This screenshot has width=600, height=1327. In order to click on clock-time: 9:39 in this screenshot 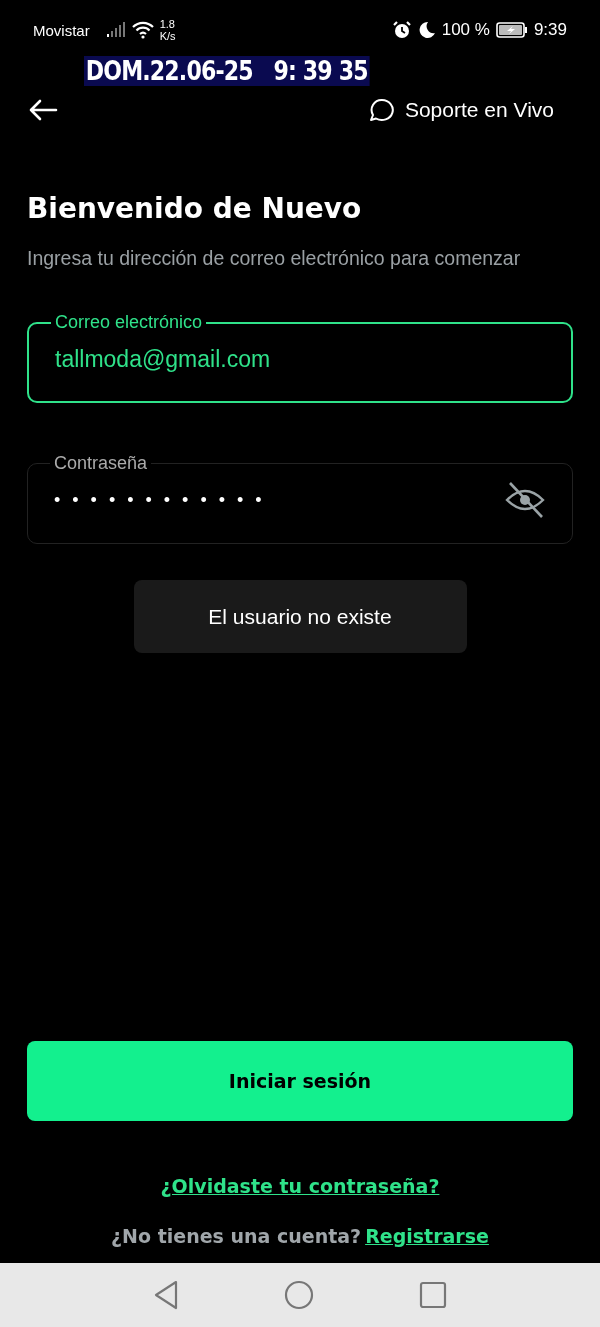, I will do `click(550, 30)`.